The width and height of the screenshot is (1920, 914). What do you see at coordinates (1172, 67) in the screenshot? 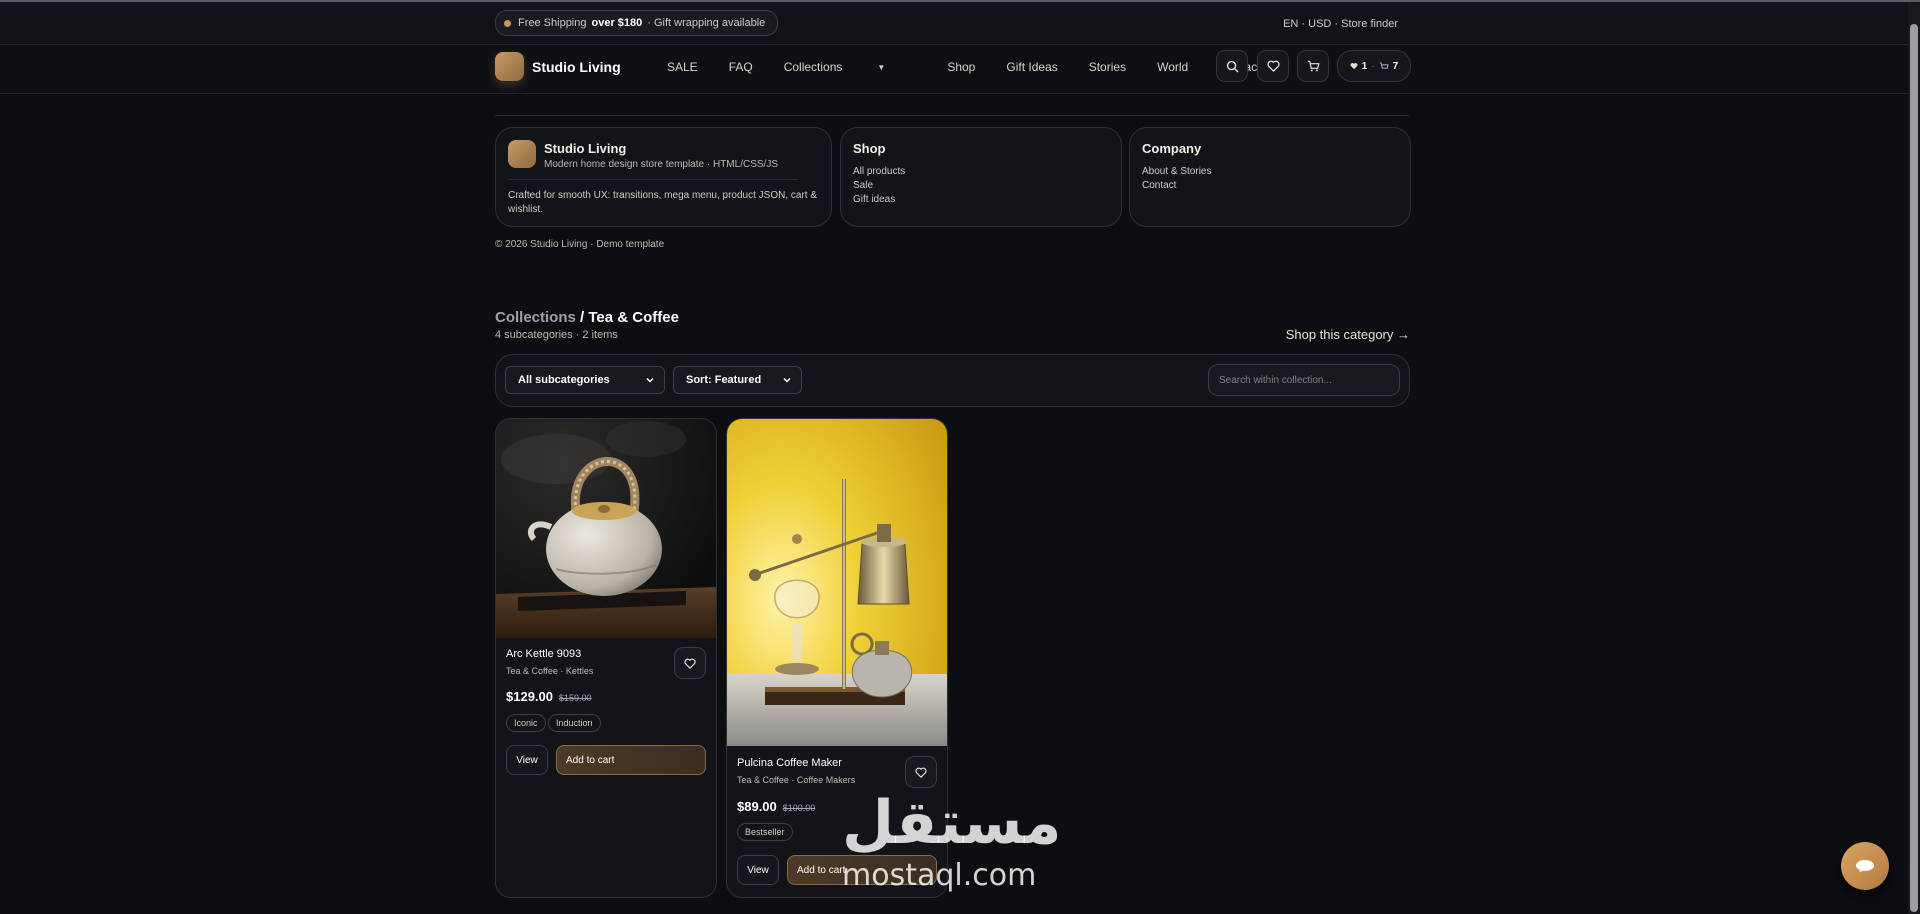
I see `nav-link-world: World` at bounding box center [1172, 67].